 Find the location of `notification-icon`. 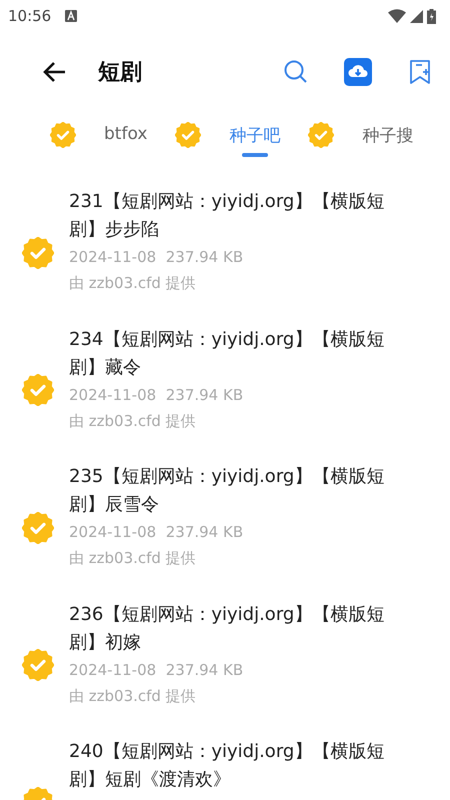

notification-icon is located at coordinates (71, 16).